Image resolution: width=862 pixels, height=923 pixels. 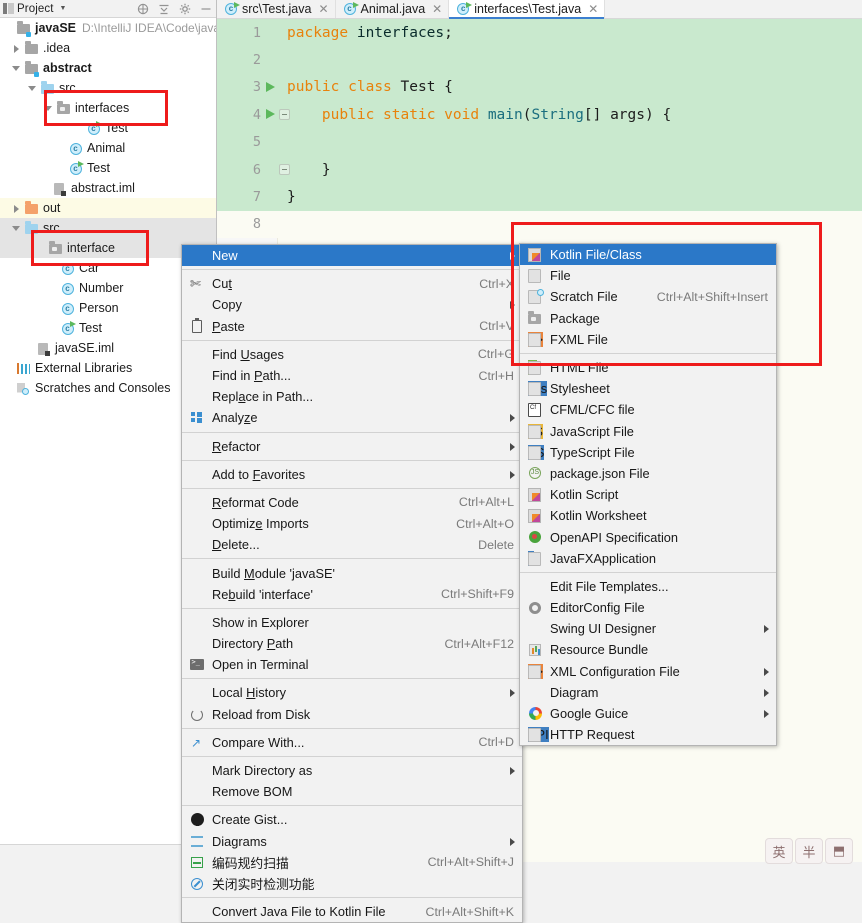 I want to click on minimize-icon, so click(x=206, y=9).